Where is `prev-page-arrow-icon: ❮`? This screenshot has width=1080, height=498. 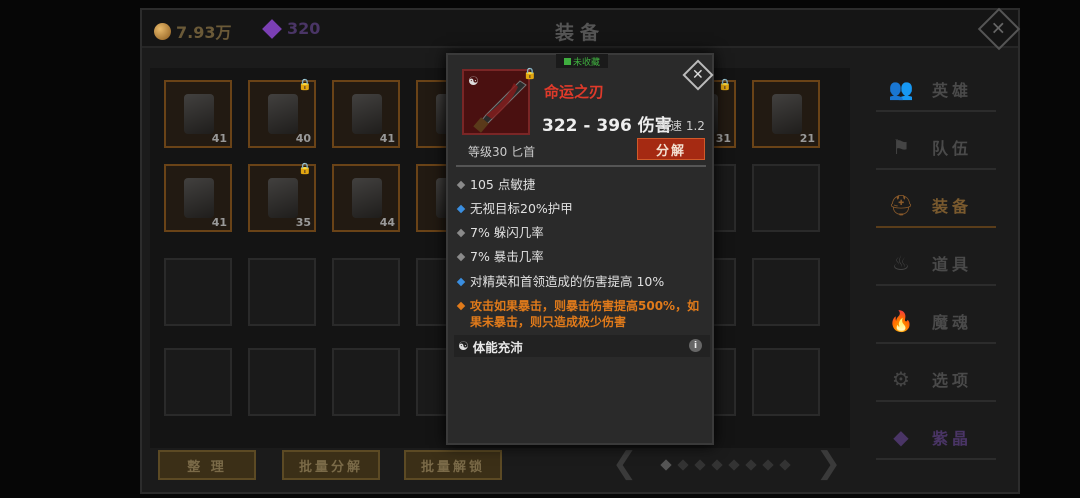
prev-page-arrow-icon: ❮ is located at coordinates (624, 463).